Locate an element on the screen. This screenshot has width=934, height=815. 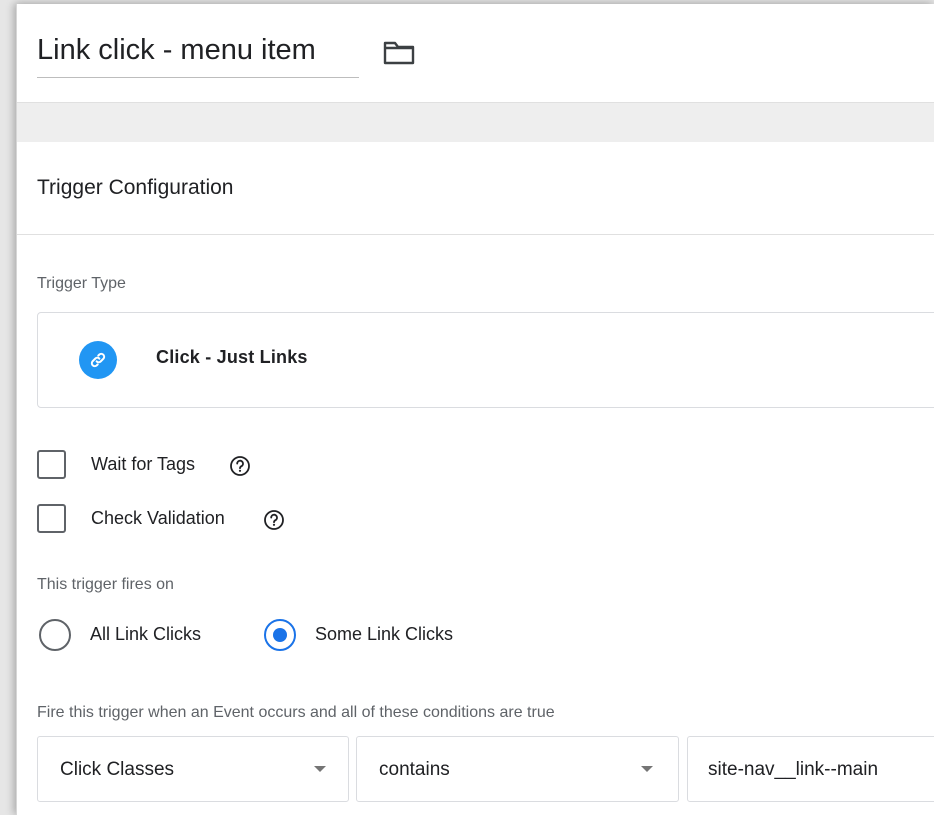
wait-for-tags-checkbox is located at coordinates (51, 464).